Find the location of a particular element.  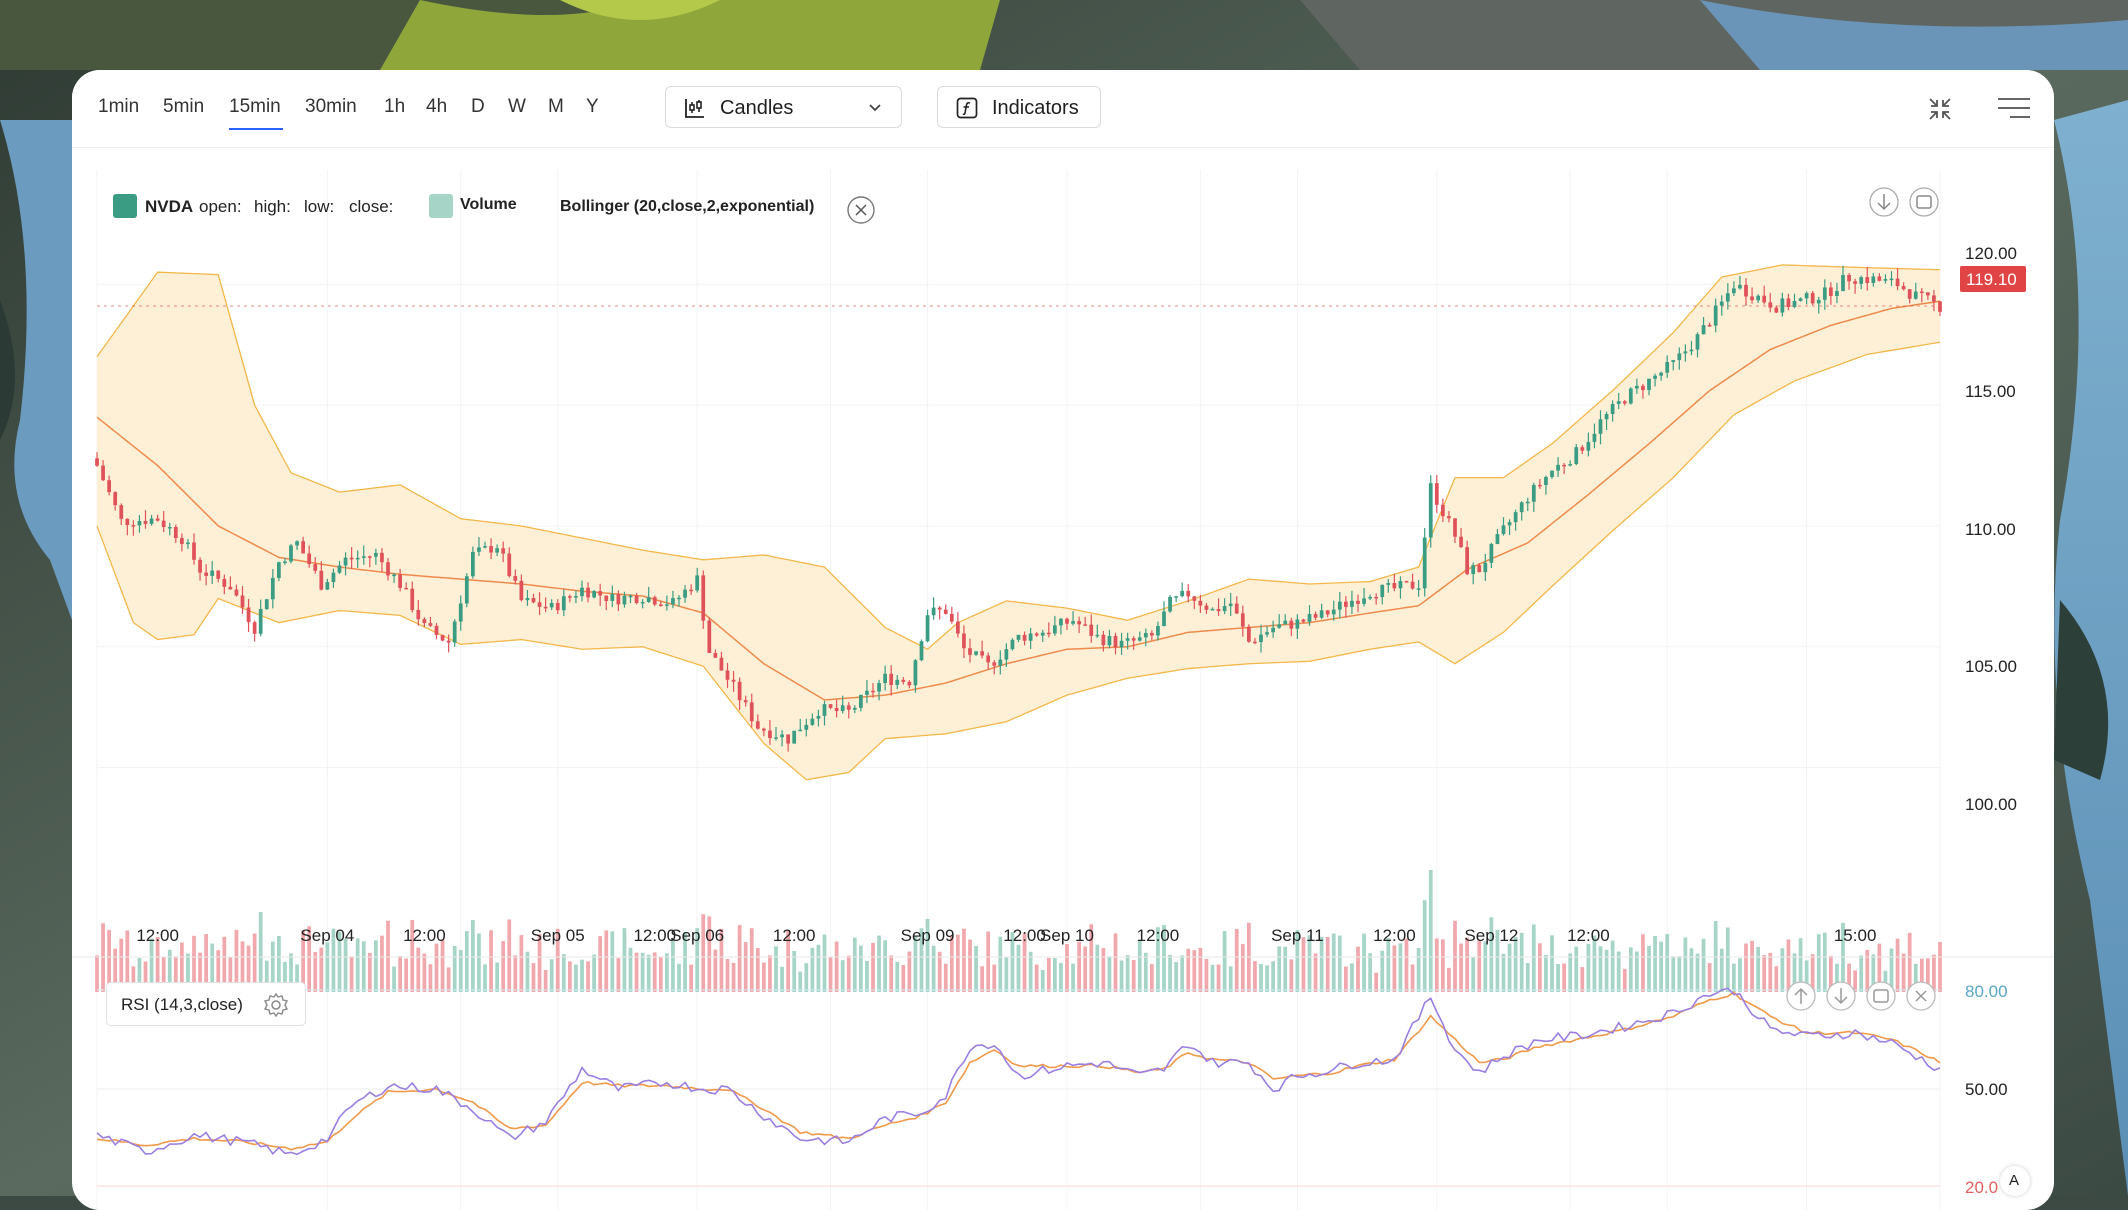

time-tick-label: 12:00 is located at coordinates (794, 935).